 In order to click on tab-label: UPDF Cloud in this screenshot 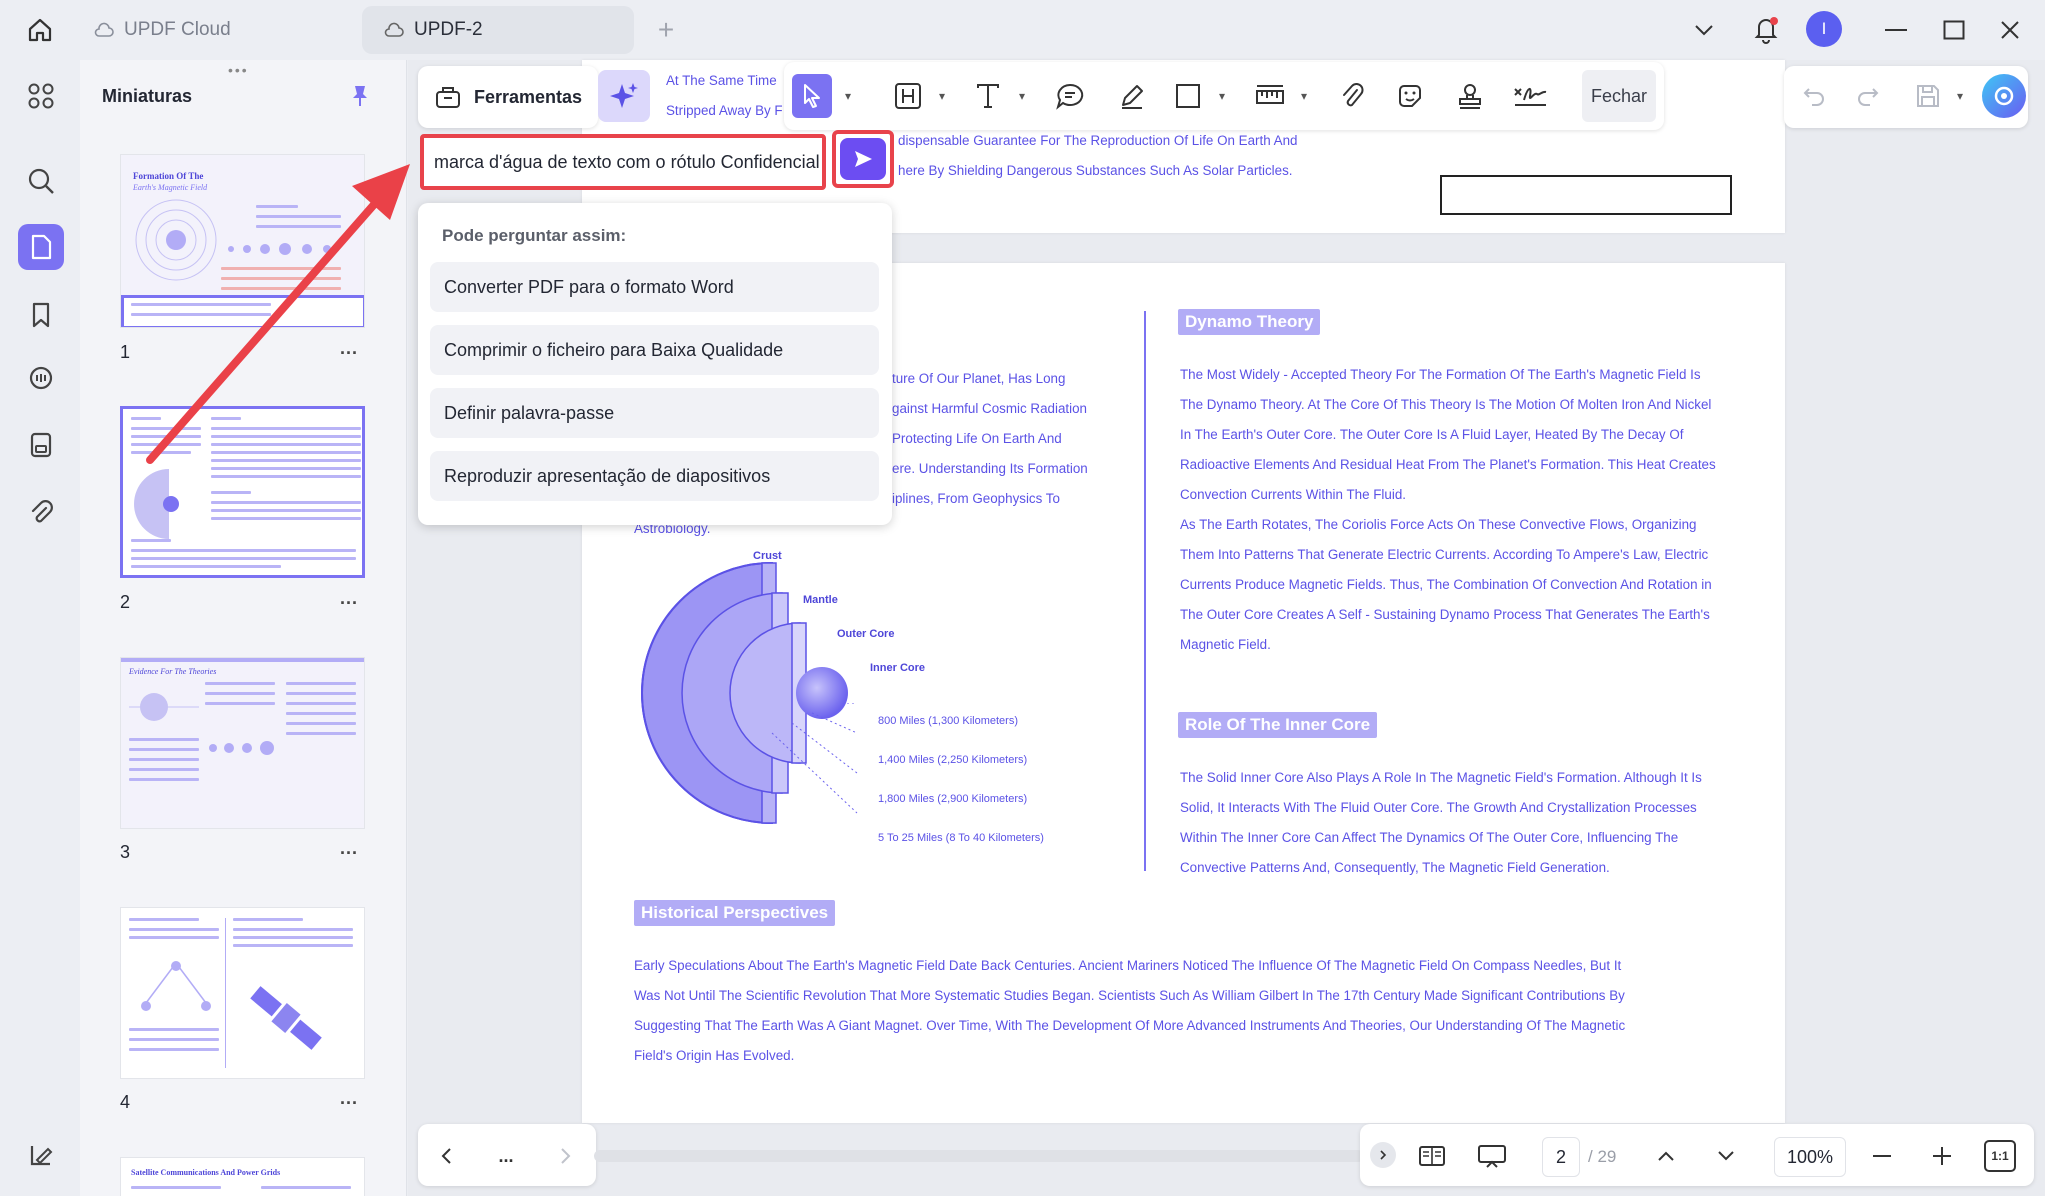, I will do `click(177, 30)`.